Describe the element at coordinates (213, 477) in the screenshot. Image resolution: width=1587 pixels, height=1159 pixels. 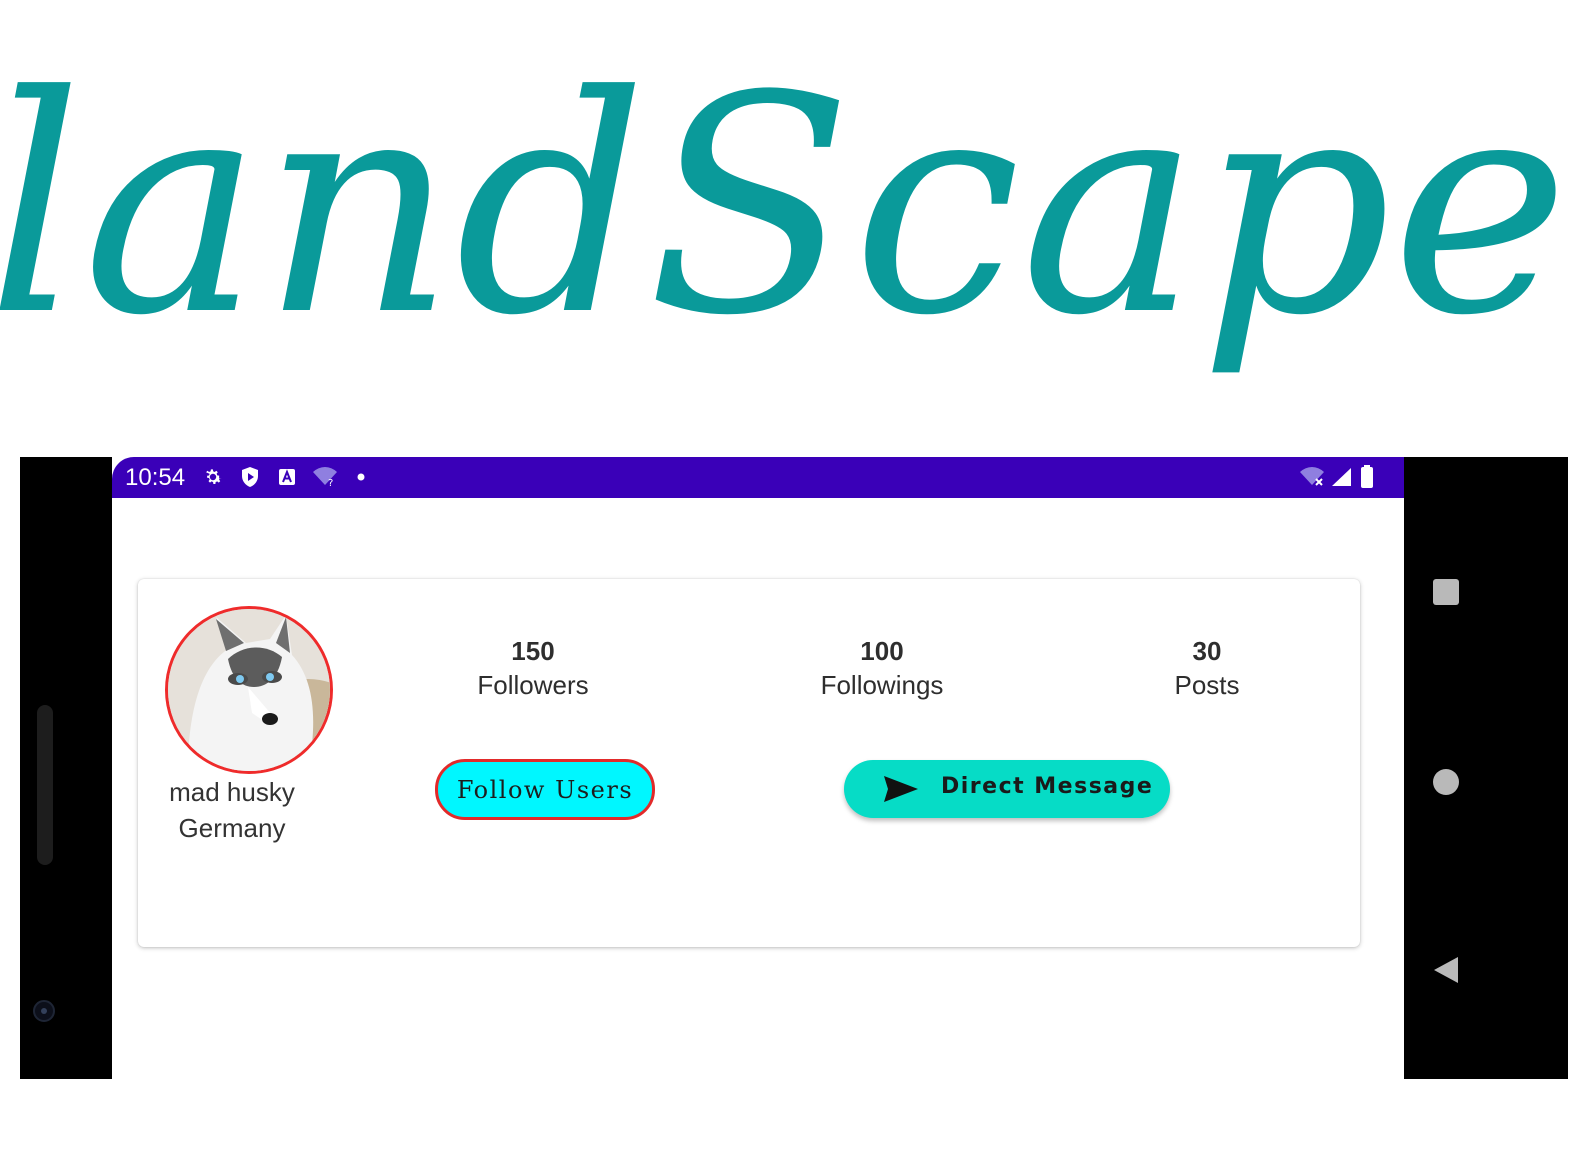
I see `gear-icon` at that location.